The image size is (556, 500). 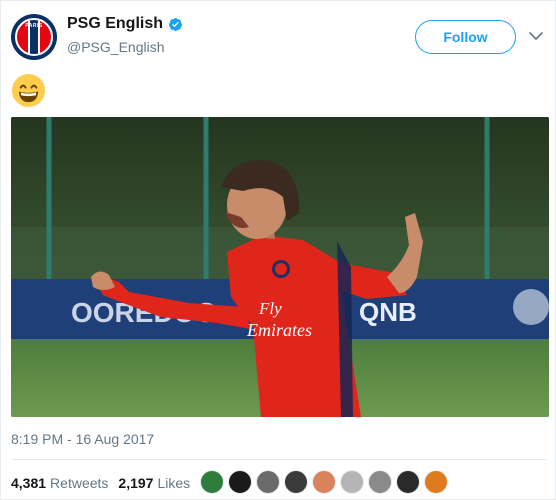 What do you see at coordinates (279, 459) in the screenshot?
I see `divider` at bounding box center [279, 459].